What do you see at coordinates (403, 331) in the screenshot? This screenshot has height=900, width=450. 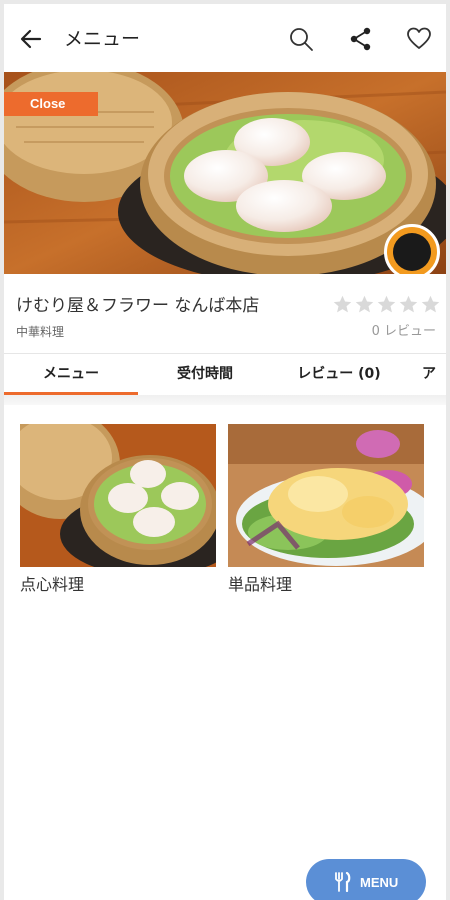 I see `review-count: 0 レビュー` at bounding box center [403, 331].